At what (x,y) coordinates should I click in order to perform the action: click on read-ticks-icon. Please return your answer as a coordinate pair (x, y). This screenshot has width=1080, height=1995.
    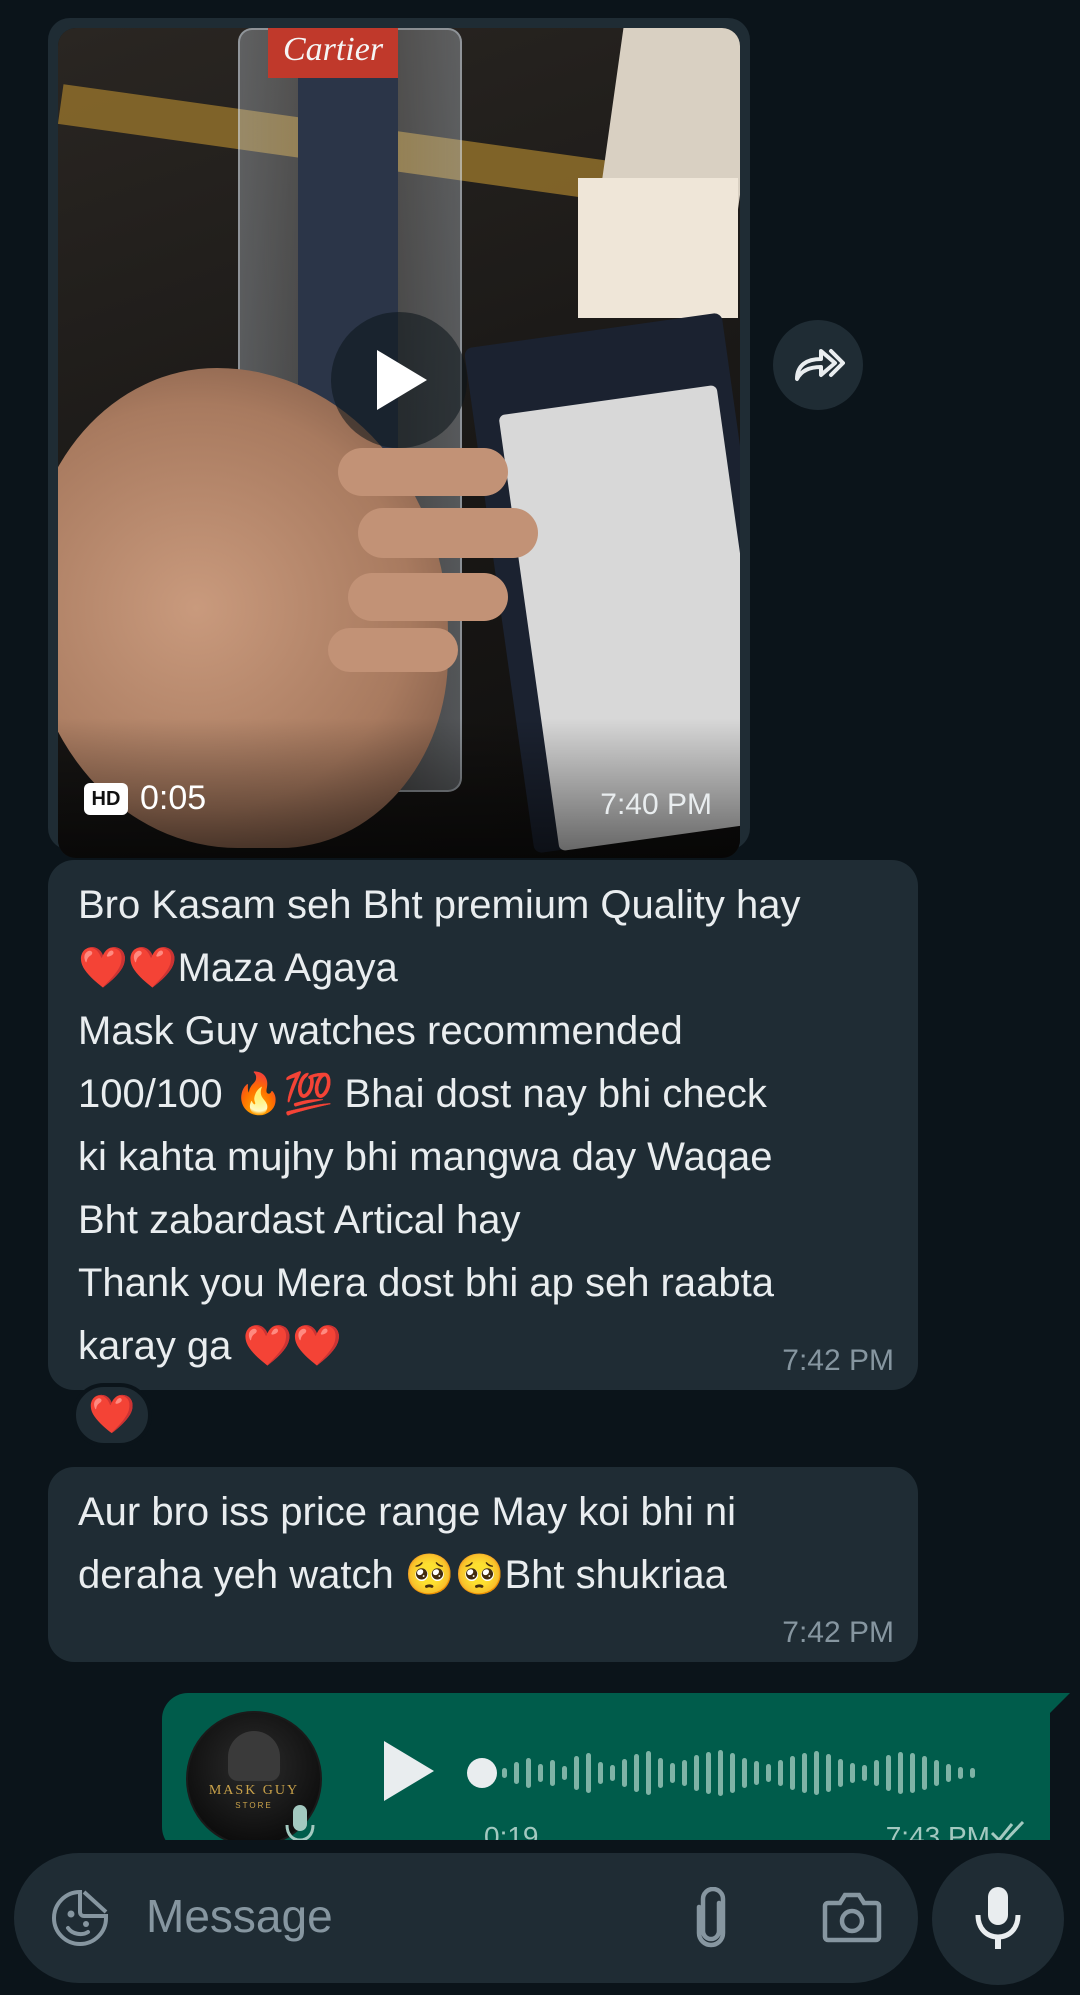
    Looking at the image, I should click on (1007, 1830).